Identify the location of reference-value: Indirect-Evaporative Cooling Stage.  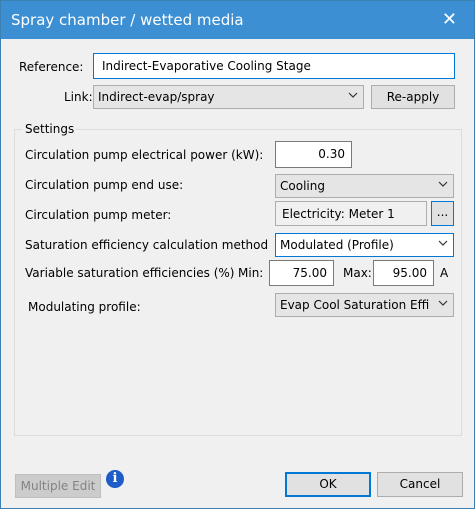
(206, 66).